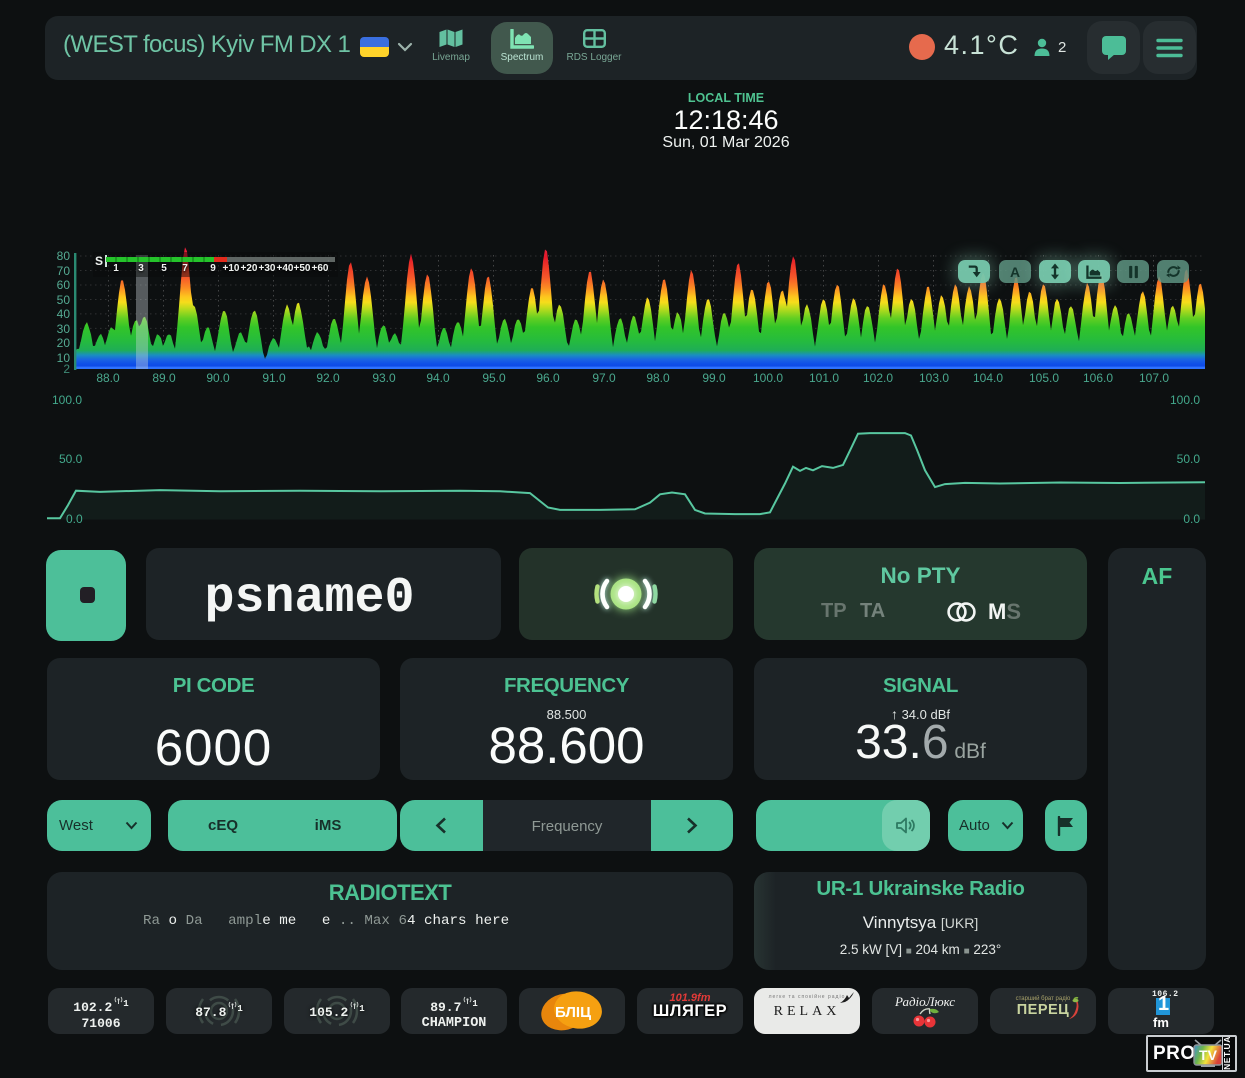  Describe the element at coordinates (1208, 1055) in the screenshot. I see `svg-text: TV` at that location.